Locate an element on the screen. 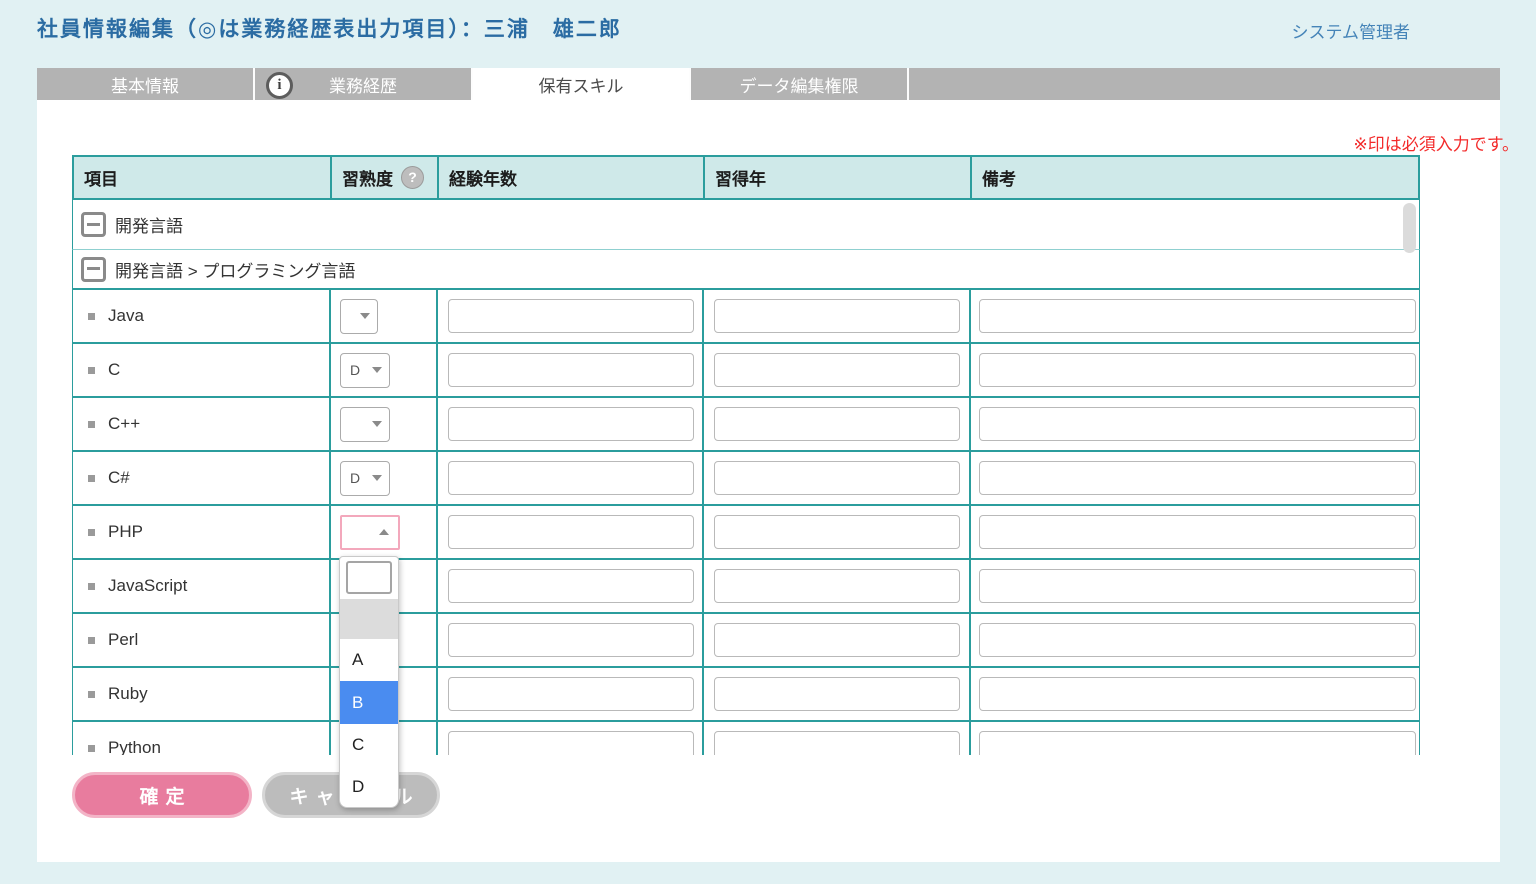  tab-basic-info: 基本情報 is located at coordinates (146, 84).